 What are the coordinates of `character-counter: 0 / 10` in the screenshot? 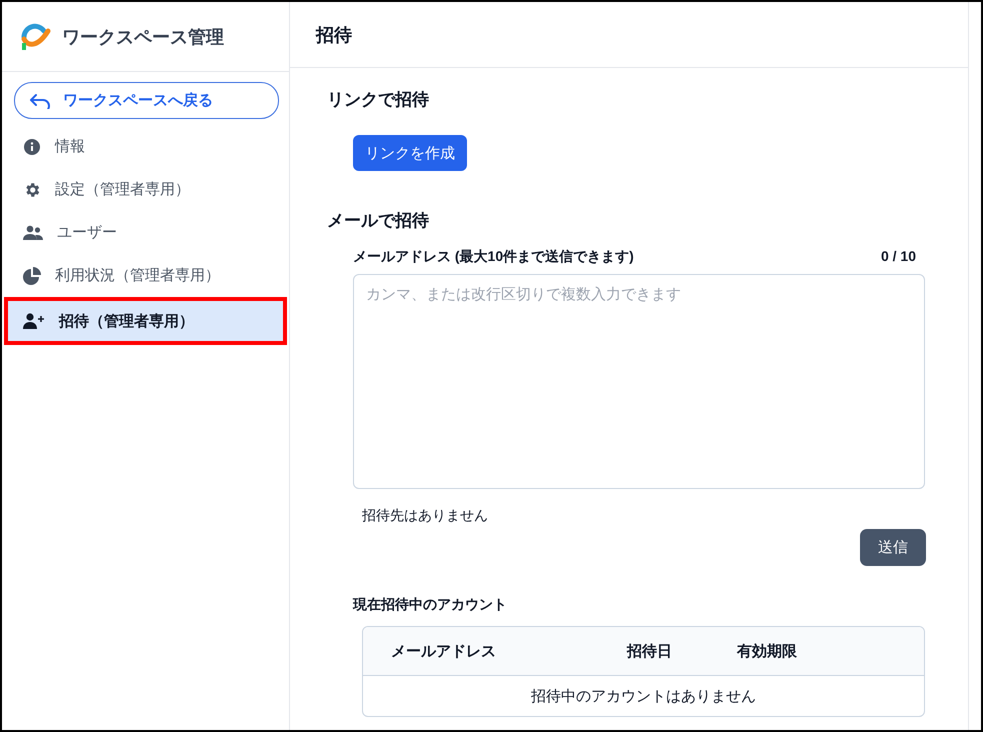 It's located at (898, 257).